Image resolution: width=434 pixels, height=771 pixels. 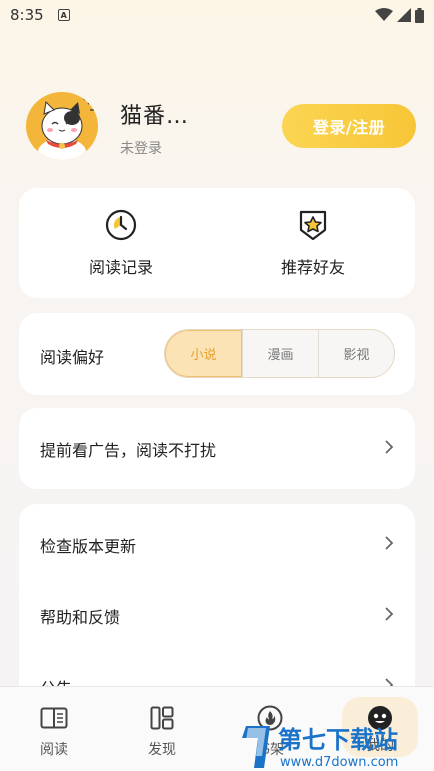 What do you see at coordinates (80, 617) in the screenshot?
I see `help-feedback-label: 帮助和反馈` at bounding box center [80, 617].